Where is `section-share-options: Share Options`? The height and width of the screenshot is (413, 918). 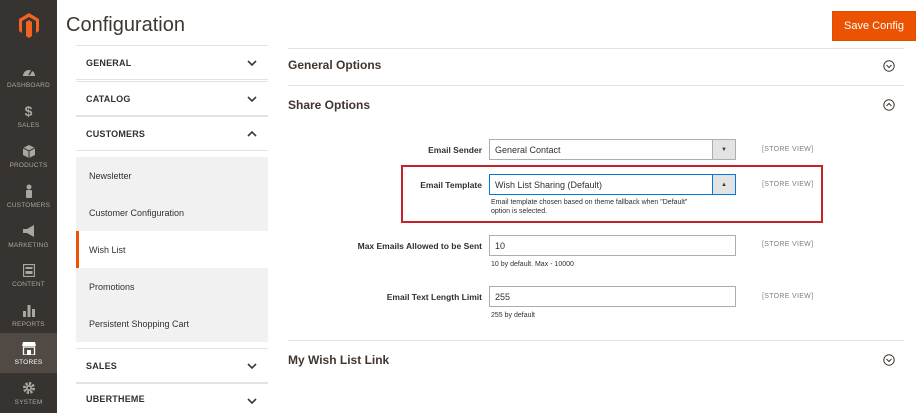
section-share-options: Share Options is located at coordinates (329, 105).